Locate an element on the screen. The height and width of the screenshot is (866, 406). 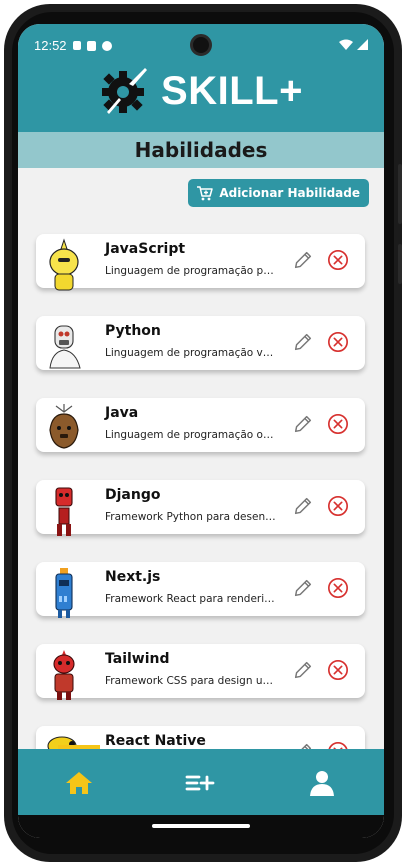
gesture-area is located at coordinates (201, 826).